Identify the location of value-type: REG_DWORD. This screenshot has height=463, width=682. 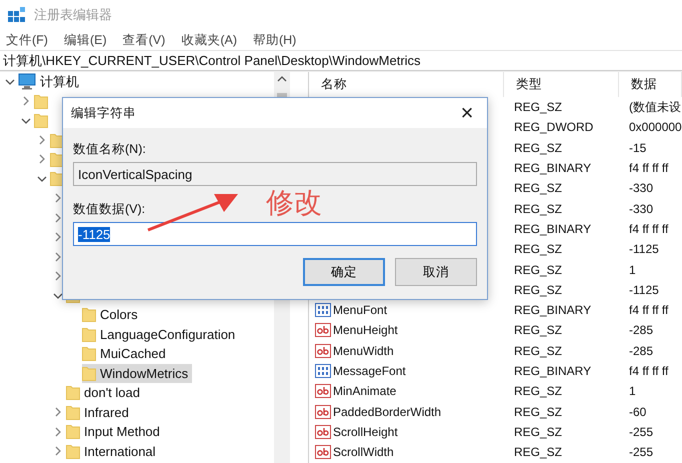
(553, 127).